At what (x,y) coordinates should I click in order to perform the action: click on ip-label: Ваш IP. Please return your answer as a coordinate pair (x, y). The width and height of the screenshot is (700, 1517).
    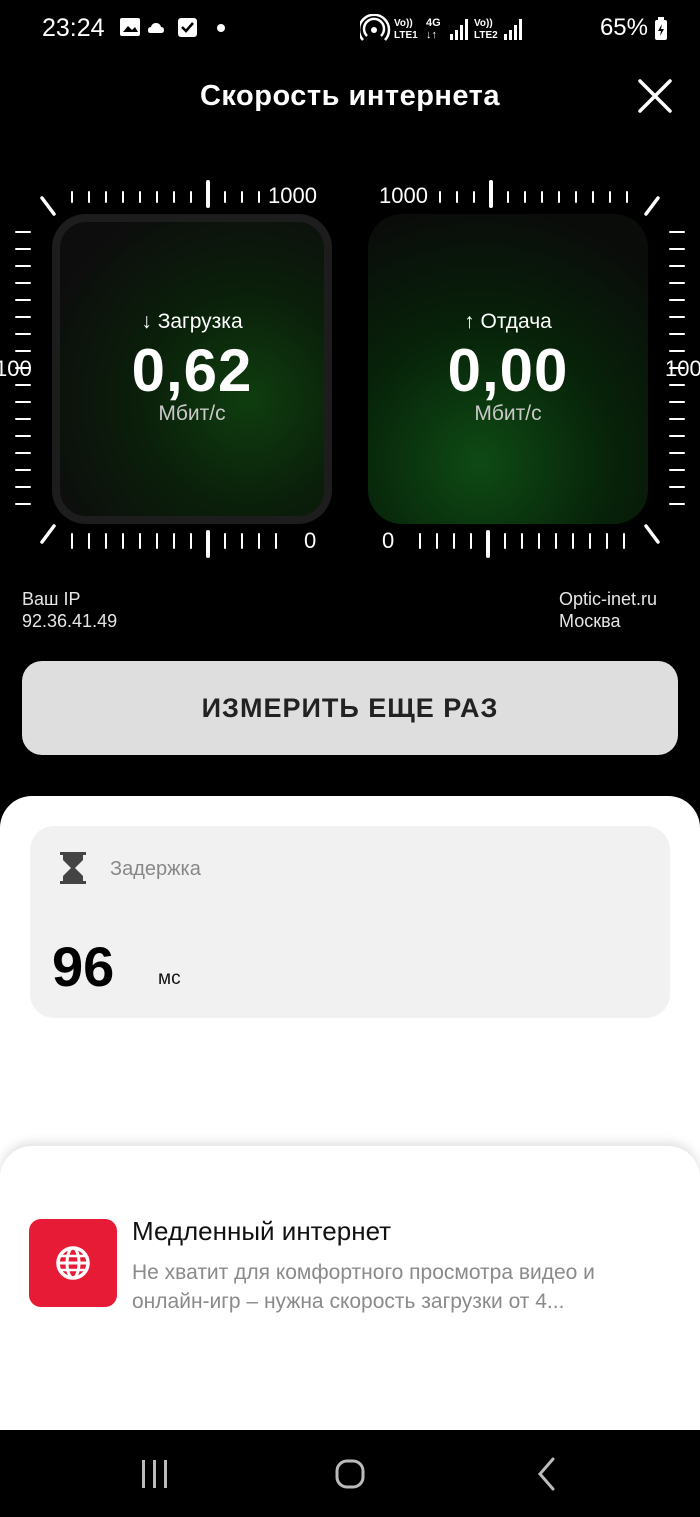
    Looking at the image, I should click on (51, 599).